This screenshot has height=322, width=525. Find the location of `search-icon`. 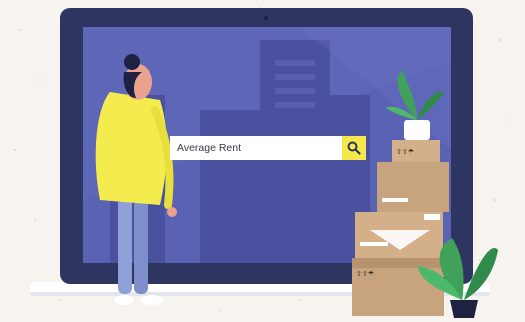

search-icon is located at coordinates (354, 148).